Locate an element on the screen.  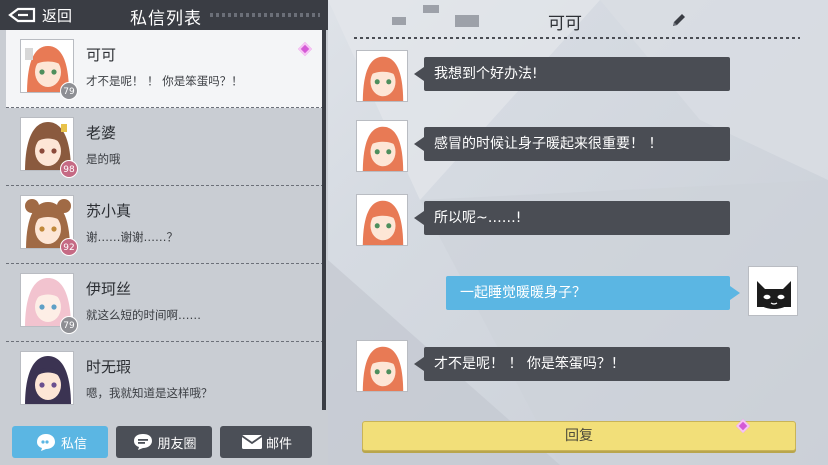
cat-icon is located at coordinates (773, 291).